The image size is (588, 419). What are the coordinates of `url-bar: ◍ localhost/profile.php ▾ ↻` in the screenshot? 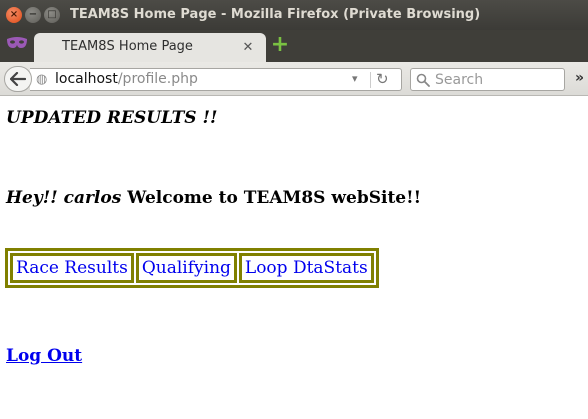 It's located at (216, 79).